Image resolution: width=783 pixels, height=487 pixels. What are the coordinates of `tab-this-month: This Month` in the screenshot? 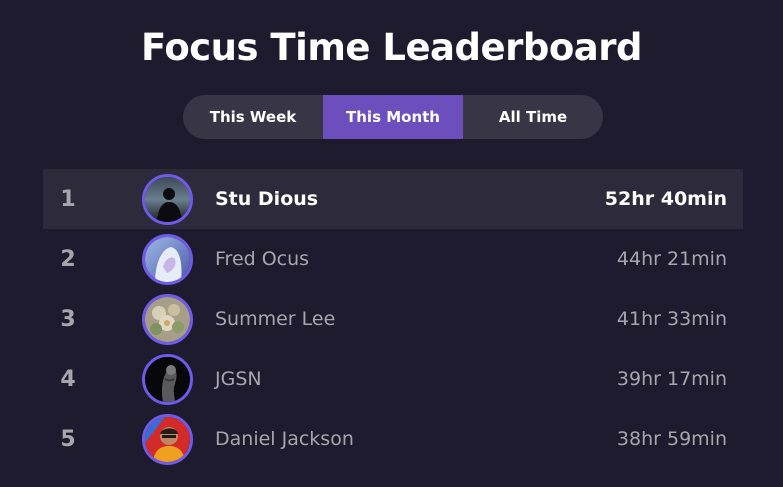 It's located at (393, 117).